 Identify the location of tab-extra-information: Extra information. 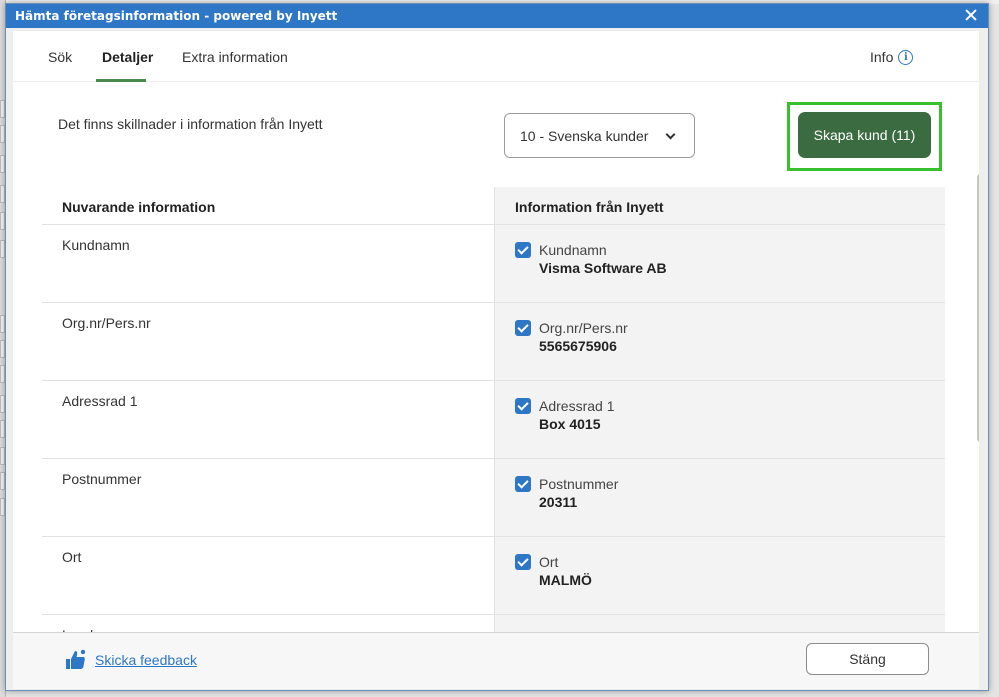
(235, 57).